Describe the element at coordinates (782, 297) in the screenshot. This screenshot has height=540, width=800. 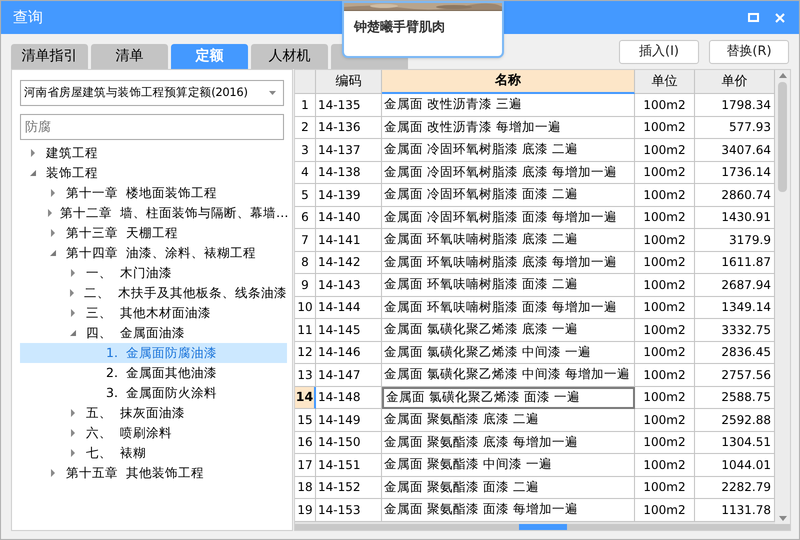
I see `vertical-scrollbar` at that location.